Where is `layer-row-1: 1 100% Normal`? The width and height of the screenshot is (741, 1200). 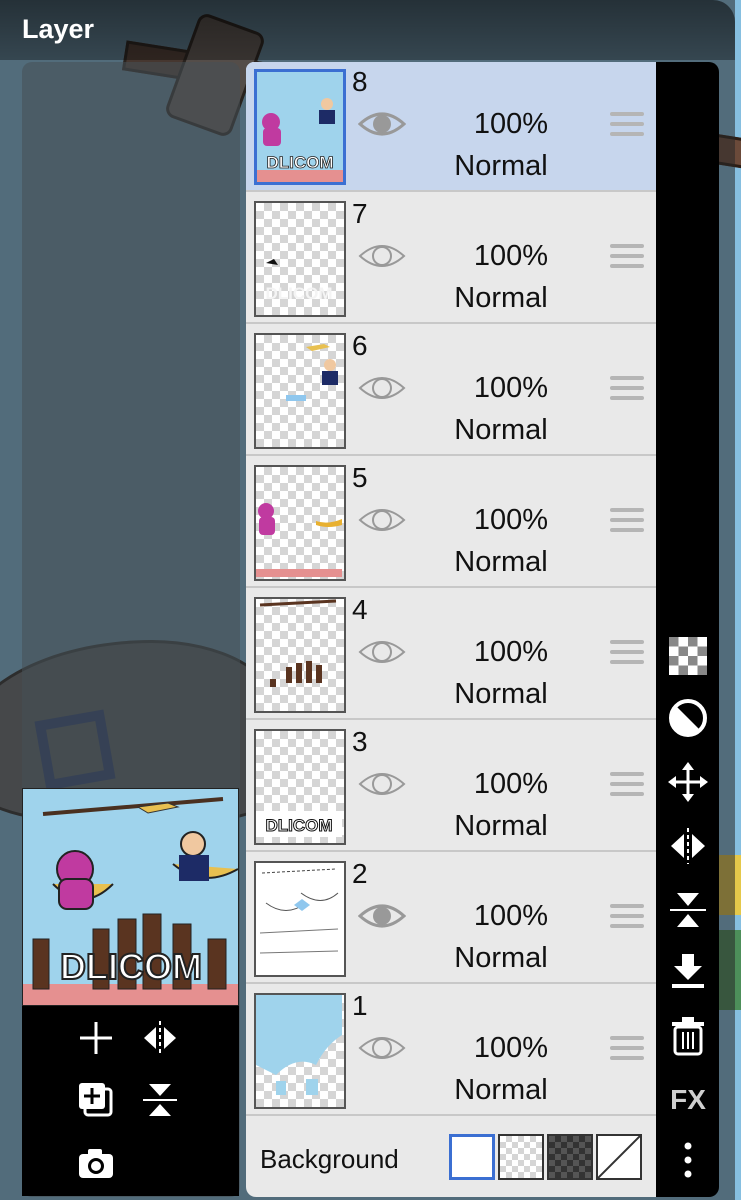 layer-row-1: 1 100% Normal is located at coordinates (451, 1051).